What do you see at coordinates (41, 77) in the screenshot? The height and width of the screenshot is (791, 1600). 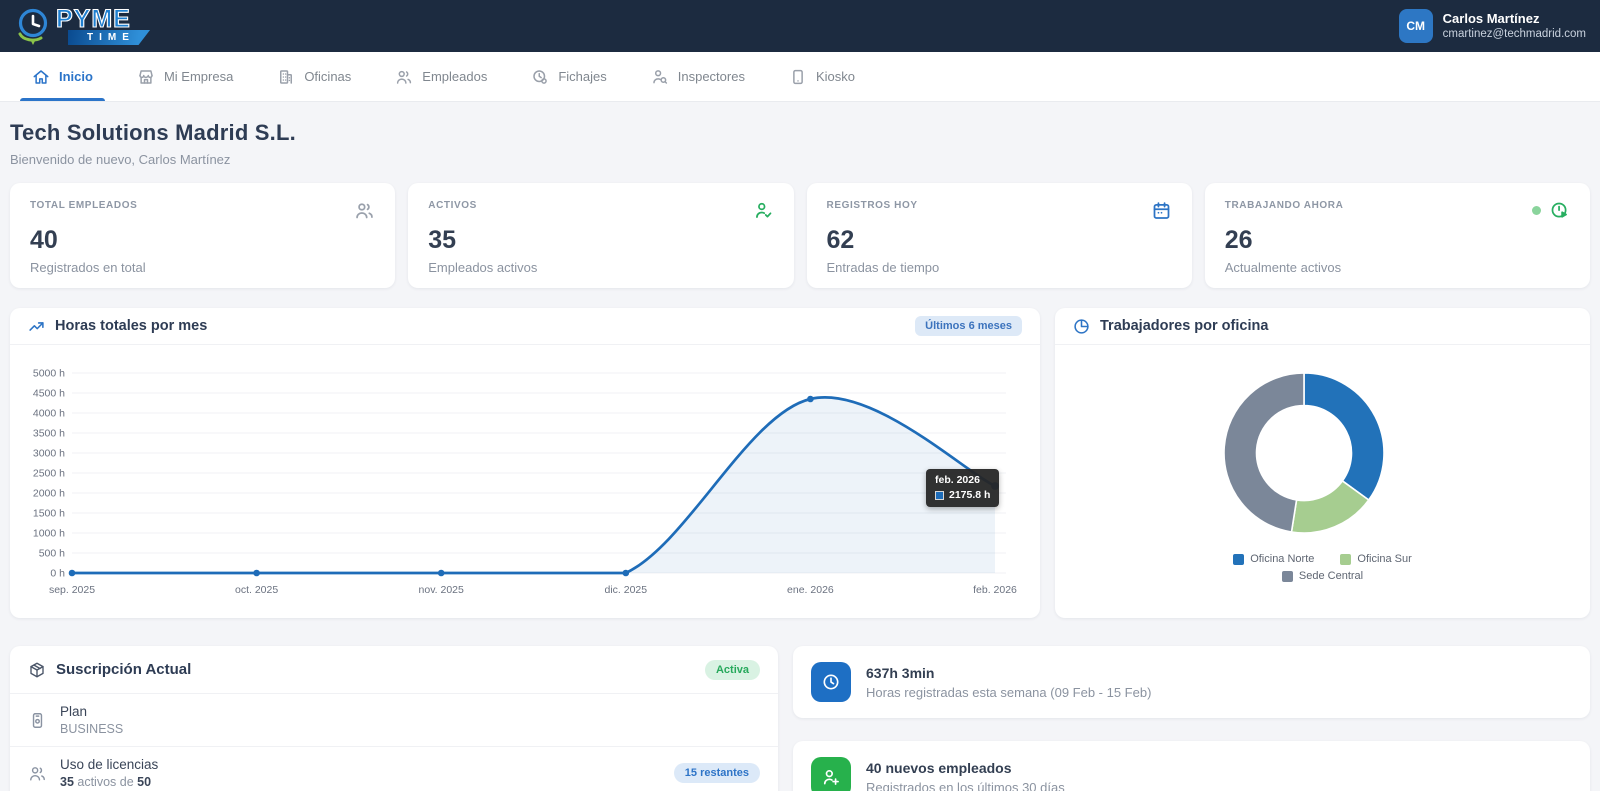 I see `home-icon` at bounding box center [41, 77].